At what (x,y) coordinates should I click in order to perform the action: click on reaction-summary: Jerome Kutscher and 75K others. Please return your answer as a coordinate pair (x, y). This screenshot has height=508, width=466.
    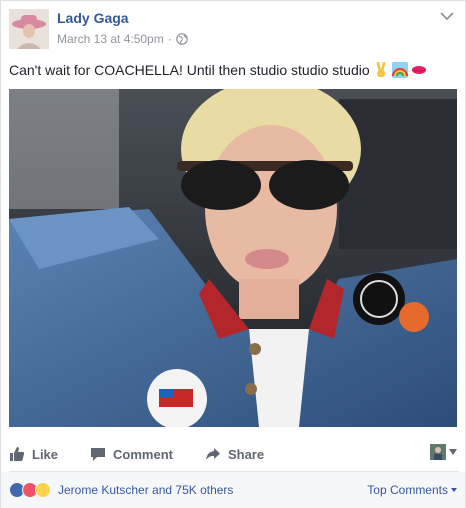
    Looking at the image, I should click on (145, 490).